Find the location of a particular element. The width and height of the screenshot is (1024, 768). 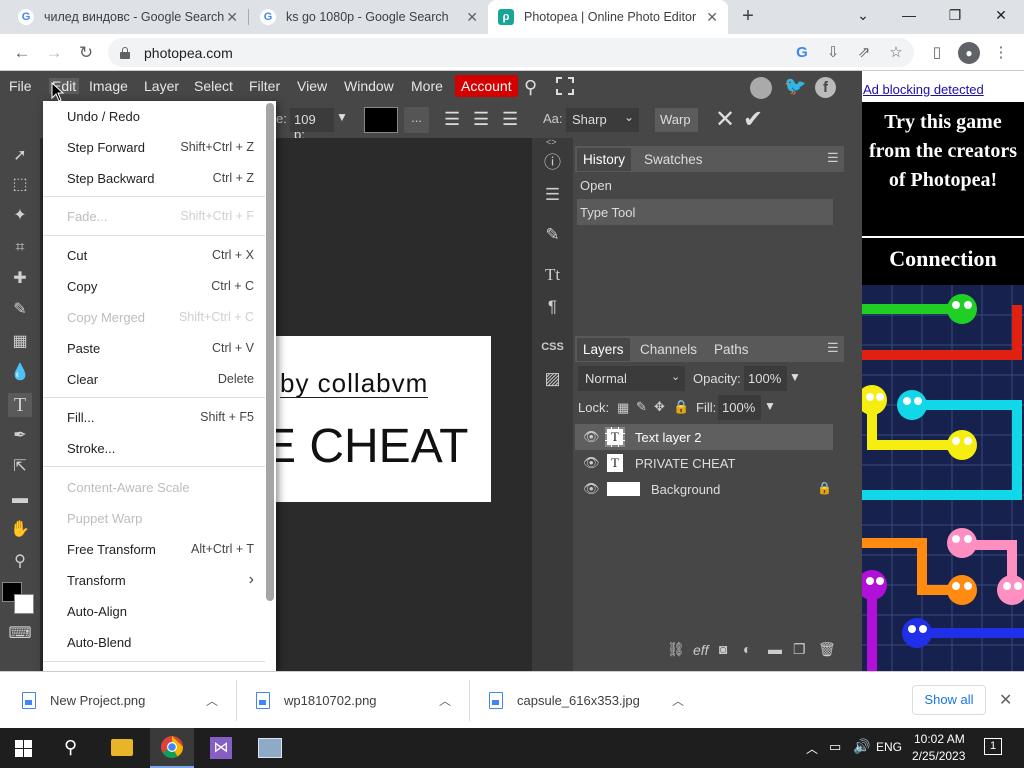

profile-avatar-icon: ● is located at coordinates (969, 53).